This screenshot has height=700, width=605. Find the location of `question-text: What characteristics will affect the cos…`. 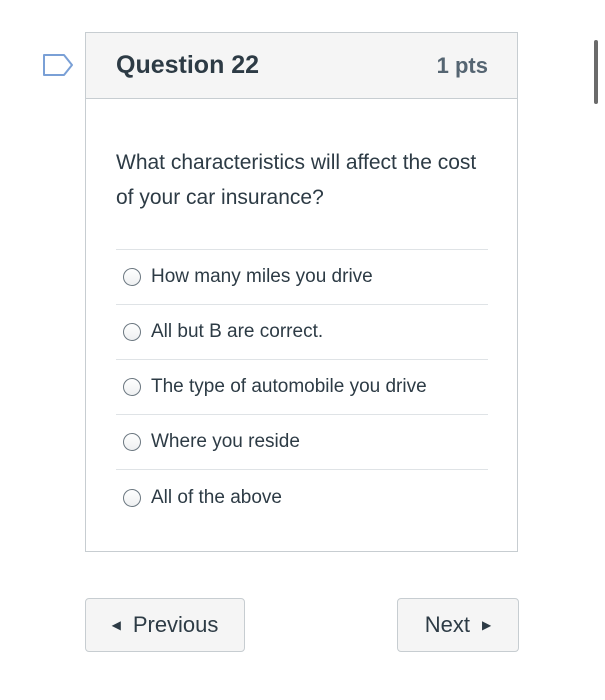

question-text: What characteristics will affect the cos… is located at coordinates (296, 180).